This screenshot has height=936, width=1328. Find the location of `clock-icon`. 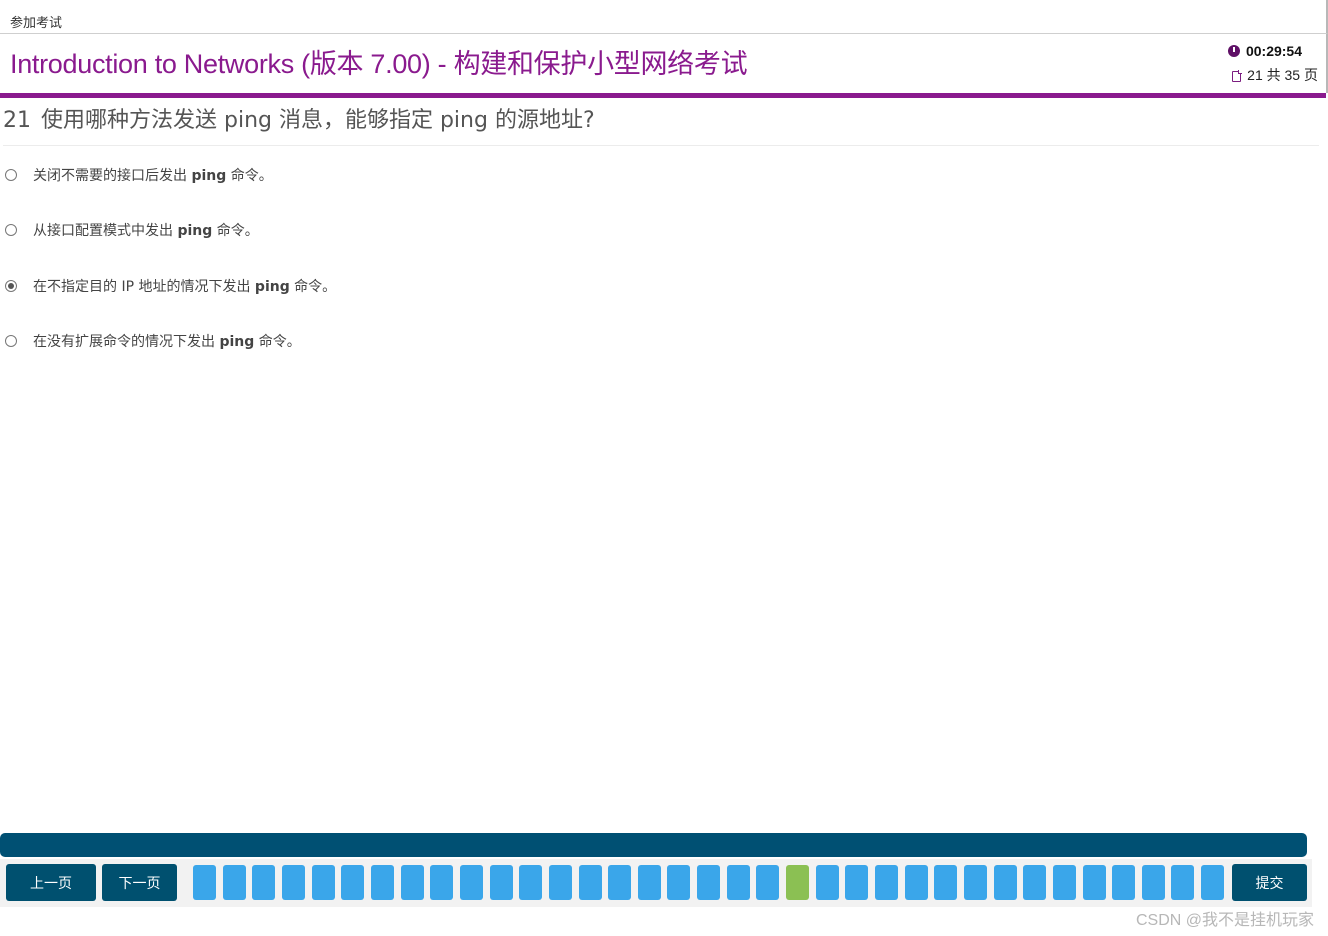

clock-icon is located at coordinates (1233, 51).